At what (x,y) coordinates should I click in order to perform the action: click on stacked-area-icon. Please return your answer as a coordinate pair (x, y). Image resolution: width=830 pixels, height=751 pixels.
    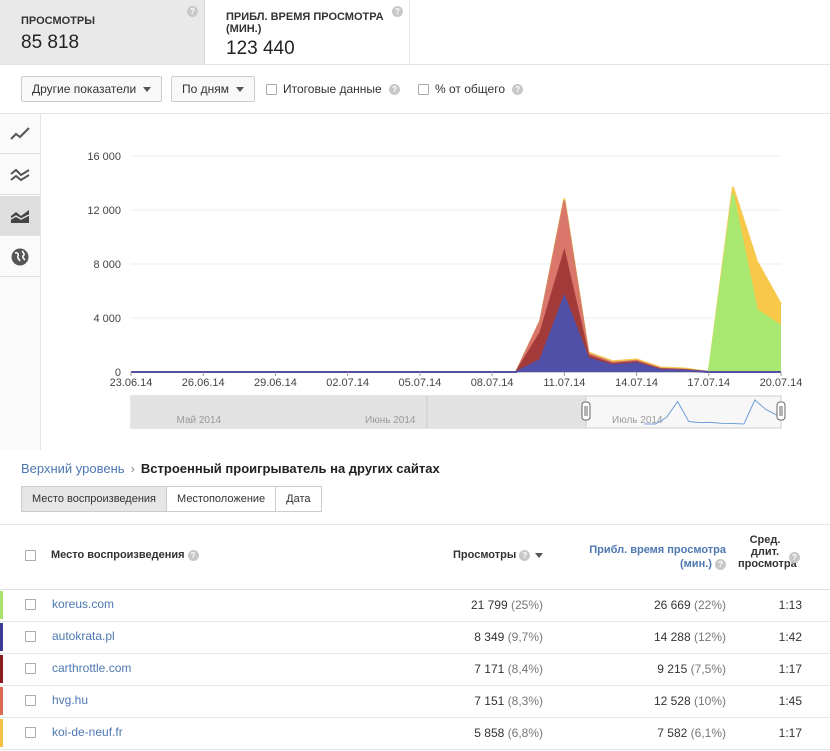
    Looking at the image, I should click on (20, 216).